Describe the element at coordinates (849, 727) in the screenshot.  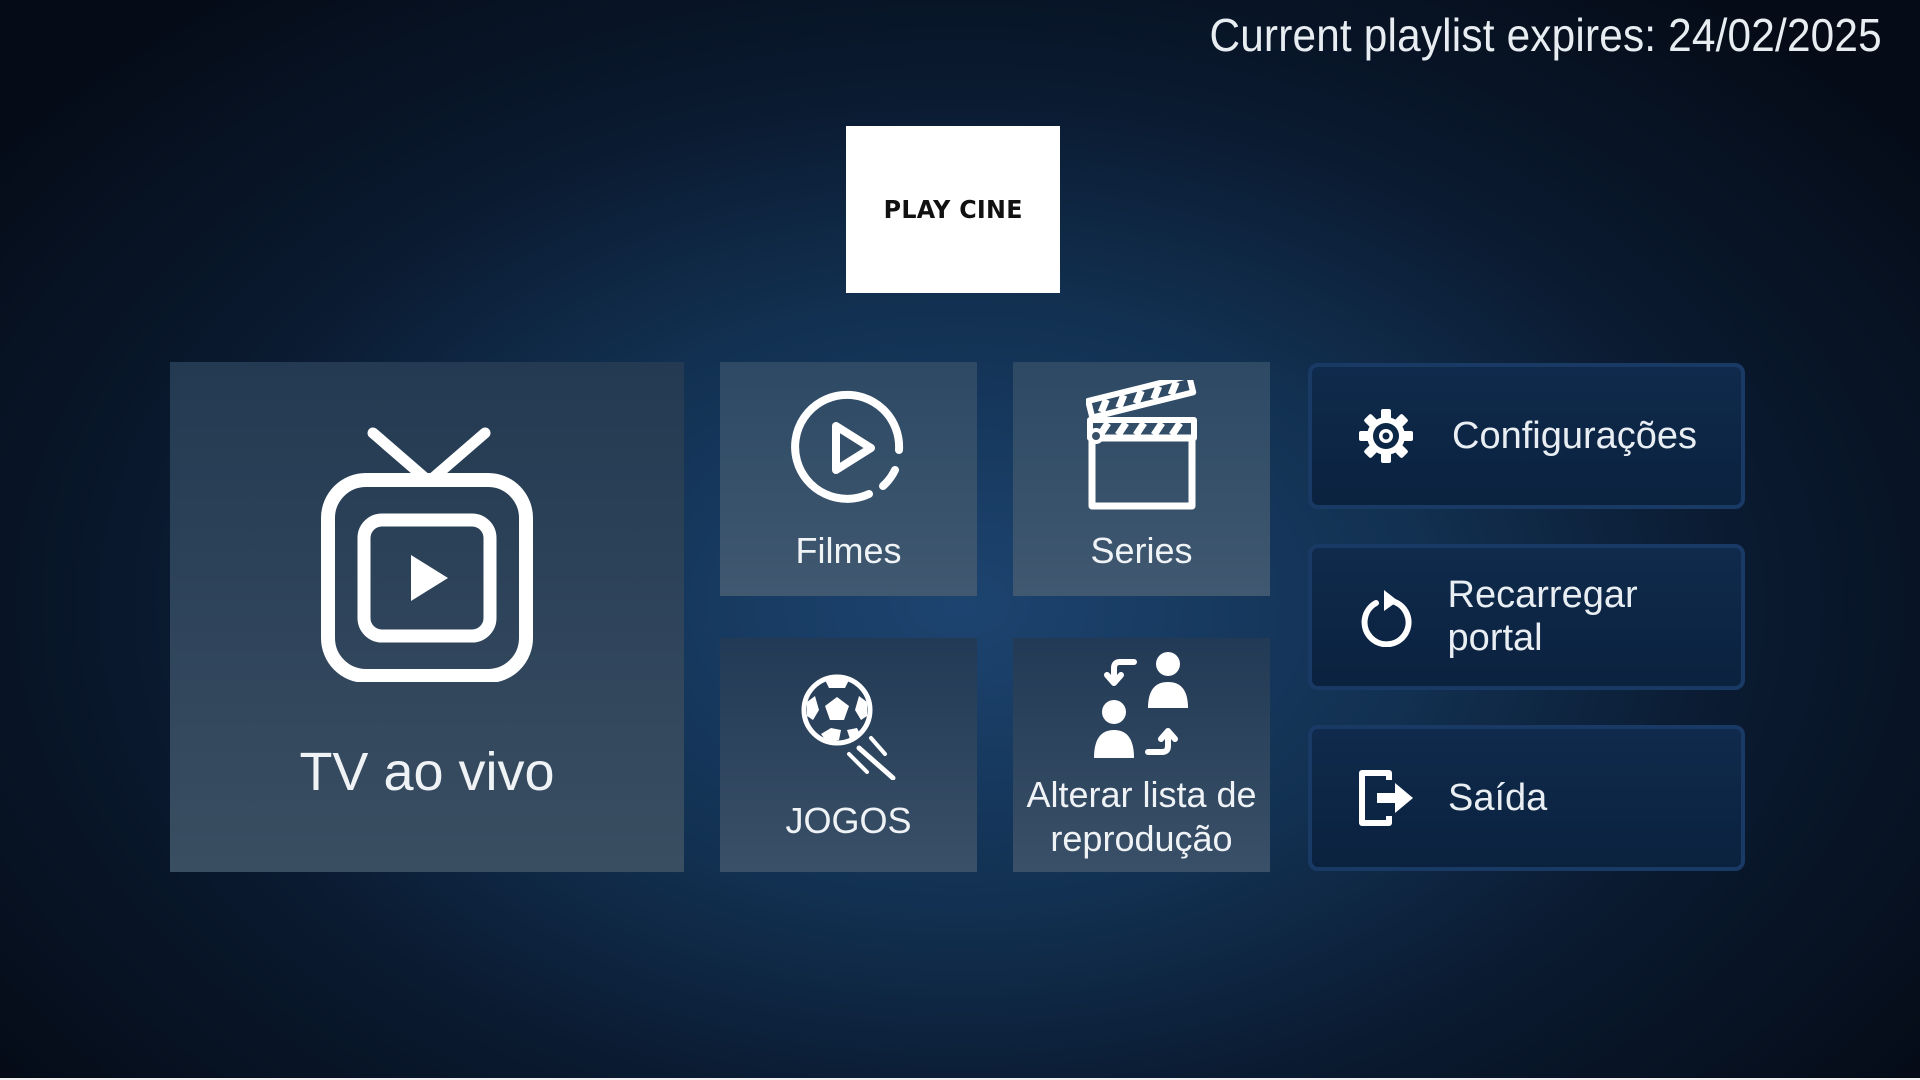
I see `soccer-ball-icon` at that location.